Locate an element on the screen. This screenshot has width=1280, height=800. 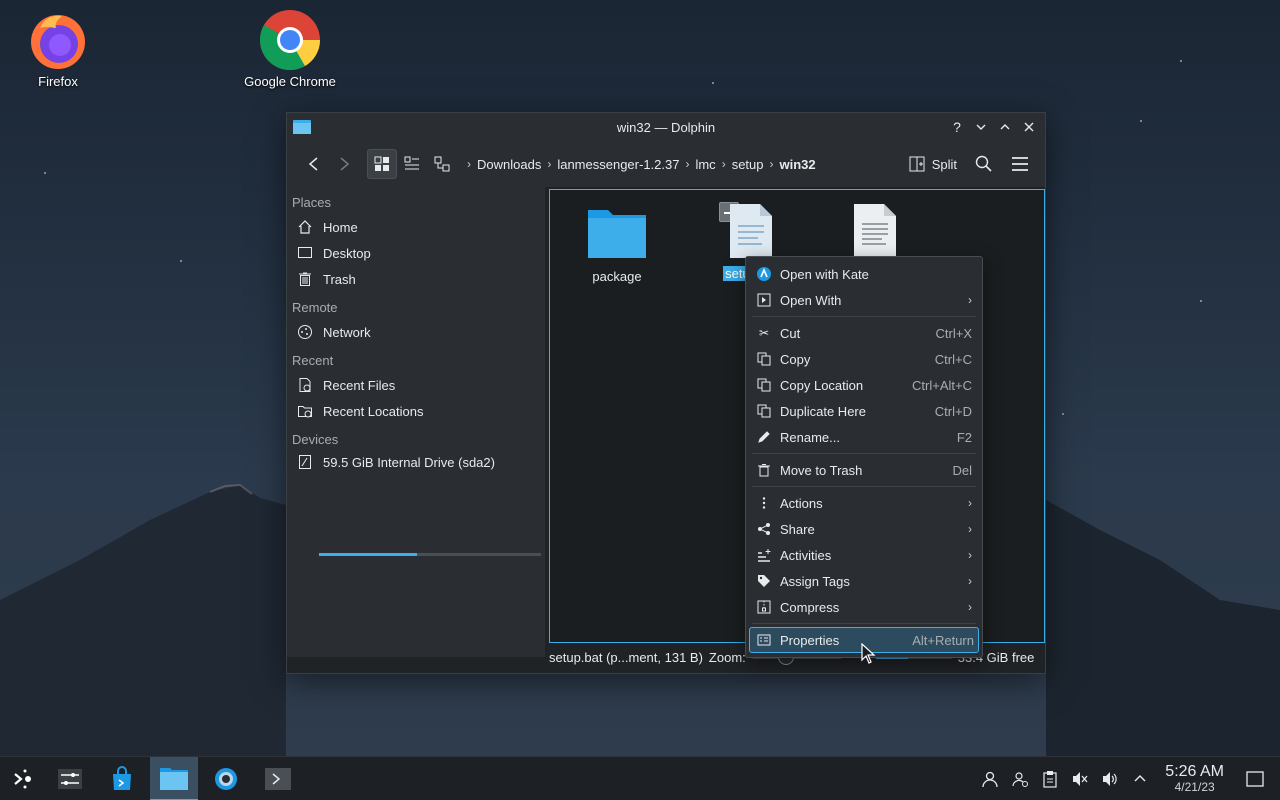
details-view-button is located at coordinates (442, 164).